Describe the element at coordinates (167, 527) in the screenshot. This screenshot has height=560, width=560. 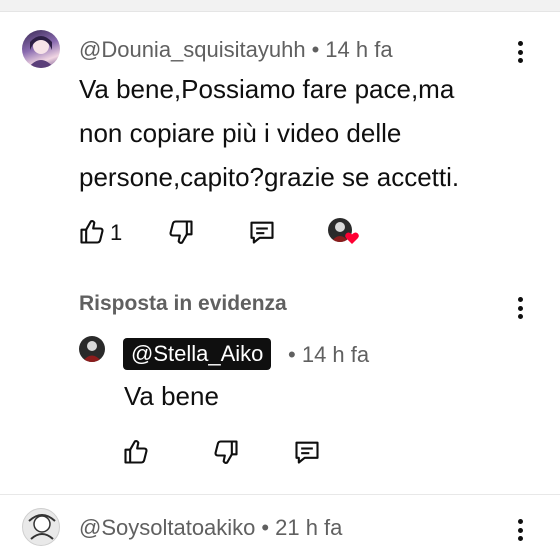
I see `comment-author: @Soysoltatoakiko` at that location.